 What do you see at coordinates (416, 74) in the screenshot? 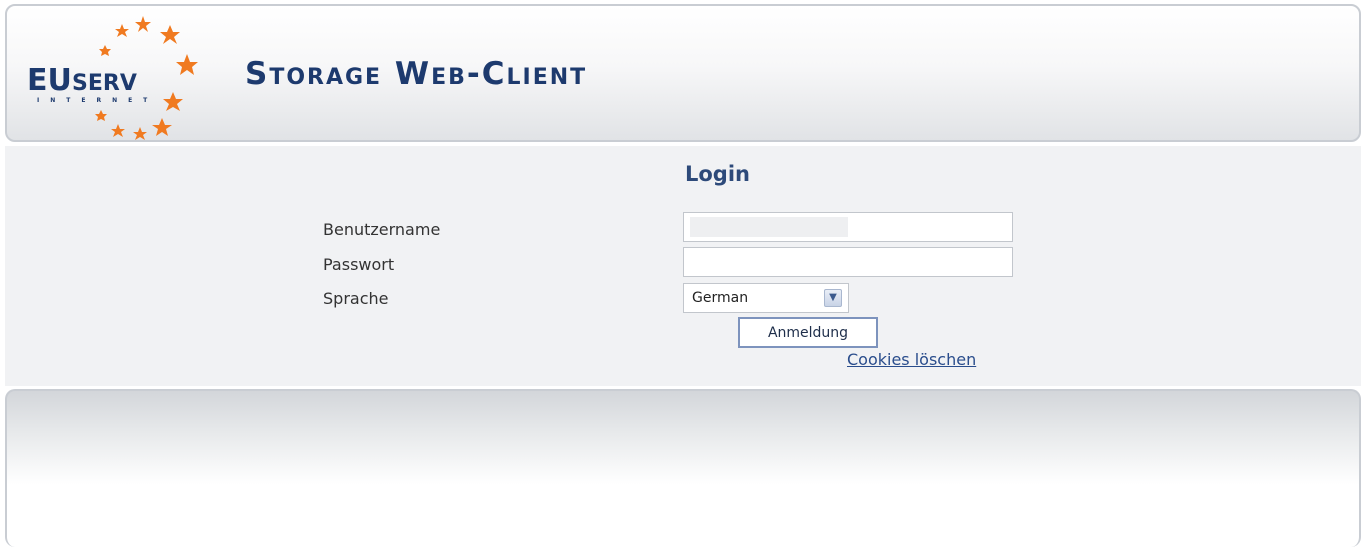
I see `app-title: Storage Web-Client` at bounding box center [416, 74].